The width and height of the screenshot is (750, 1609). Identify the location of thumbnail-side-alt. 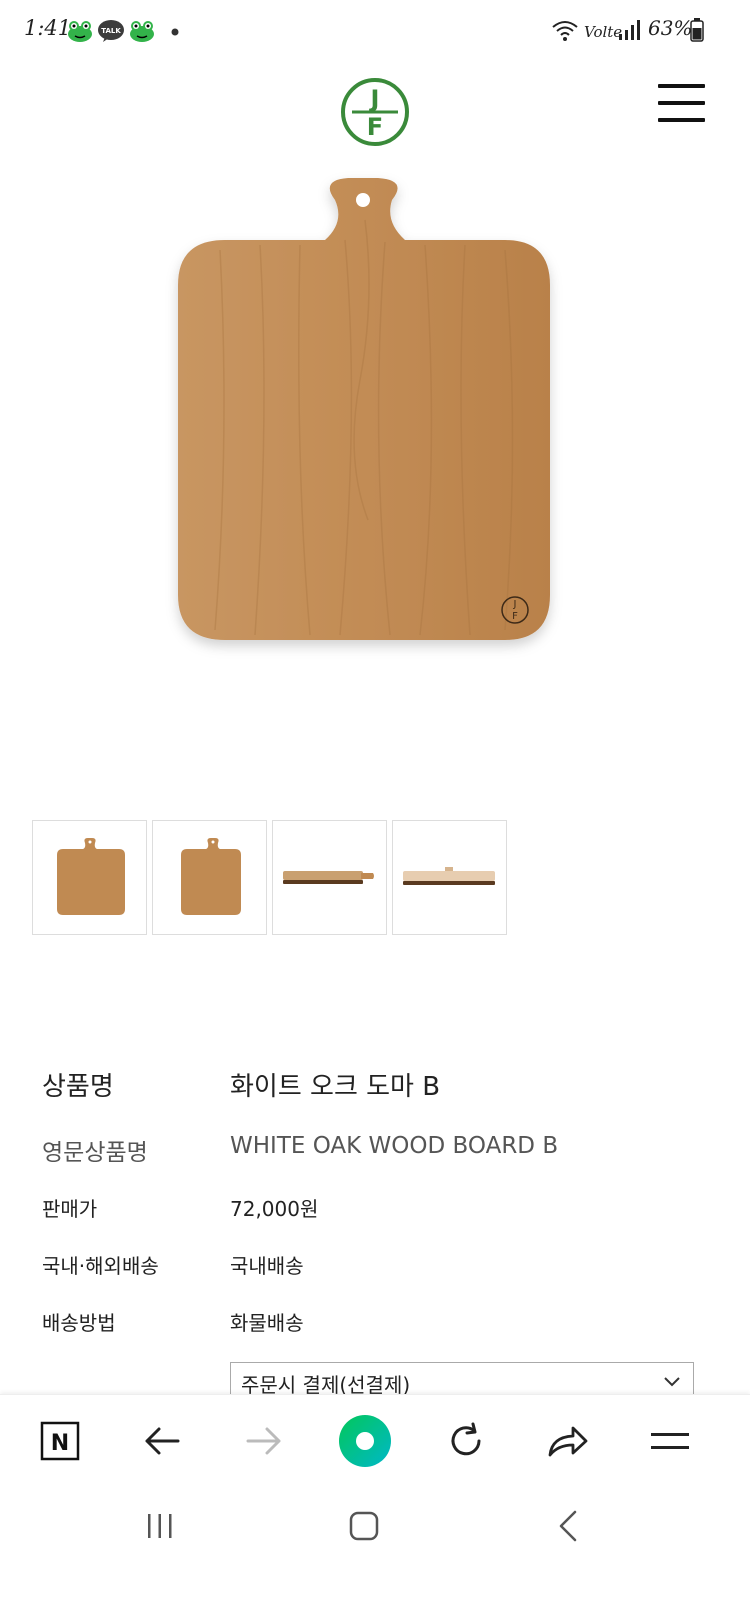
(449, 877).